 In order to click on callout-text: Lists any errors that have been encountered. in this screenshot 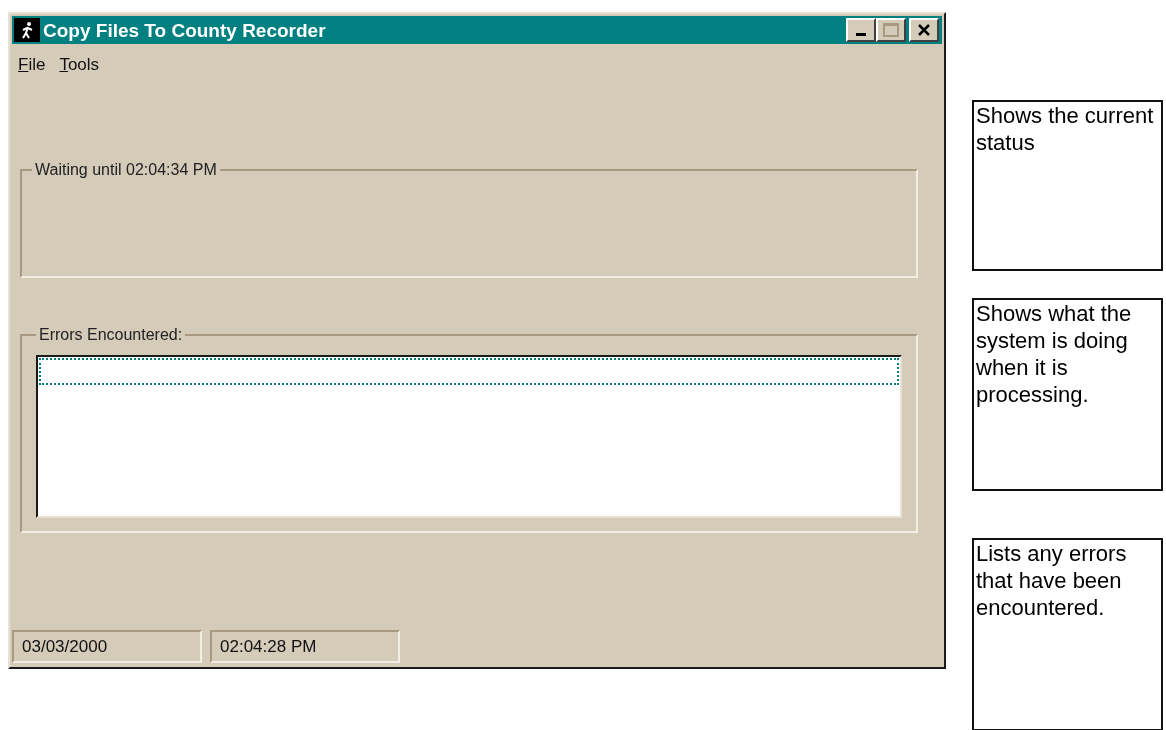, I will do `click(1052, 580)`.